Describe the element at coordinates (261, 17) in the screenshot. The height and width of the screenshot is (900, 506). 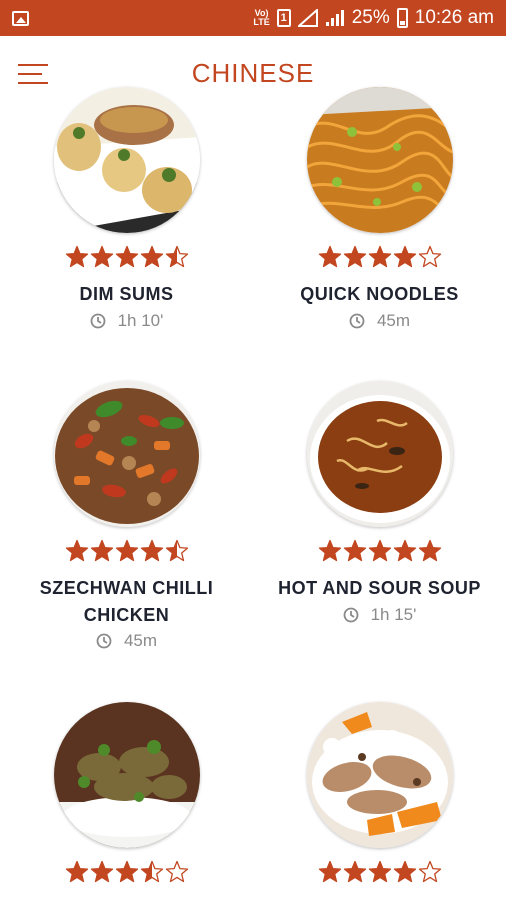
I see `volte-icon: Vo) LTE` at that location.